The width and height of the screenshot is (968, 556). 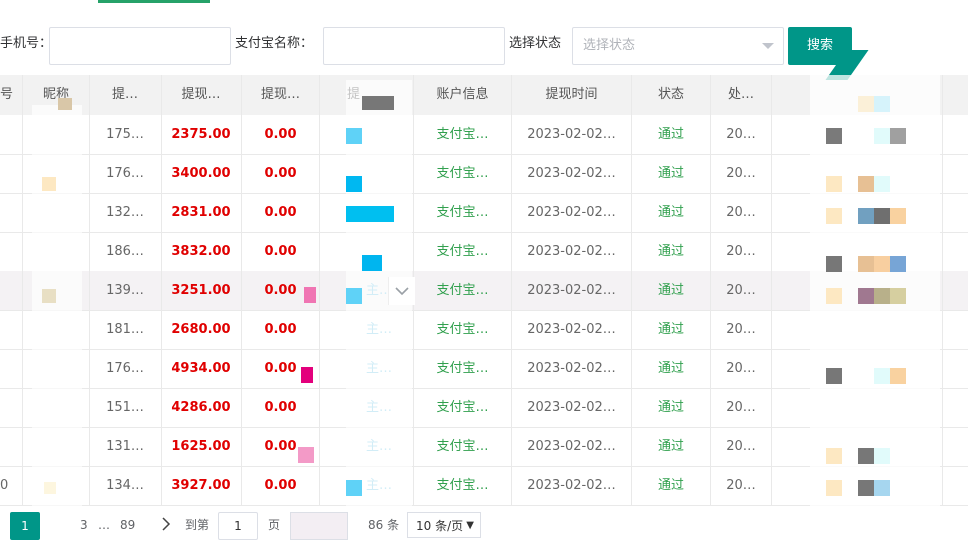 I want to click on th-account: 账户信息, so click(x=462, y=94).